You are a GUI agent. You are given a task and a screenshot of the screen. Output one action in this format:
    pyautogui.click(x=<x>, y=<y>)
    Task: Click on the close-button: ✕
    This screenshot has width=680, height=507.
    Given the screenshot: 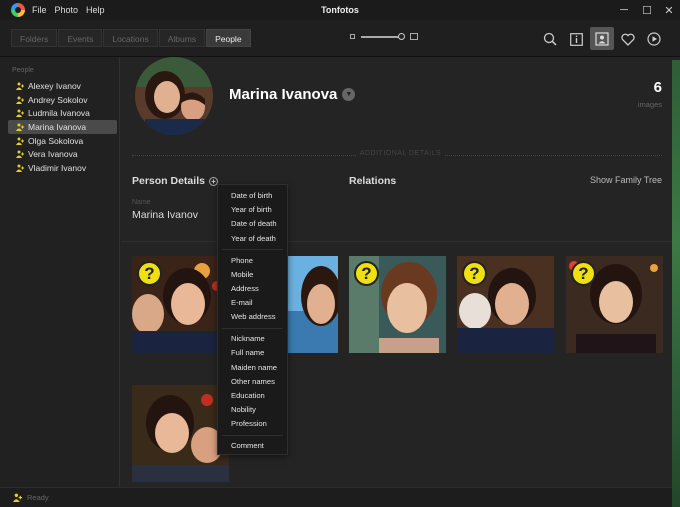 What is the action you would take?
    pyautogui.click(x=669, y=10)
    